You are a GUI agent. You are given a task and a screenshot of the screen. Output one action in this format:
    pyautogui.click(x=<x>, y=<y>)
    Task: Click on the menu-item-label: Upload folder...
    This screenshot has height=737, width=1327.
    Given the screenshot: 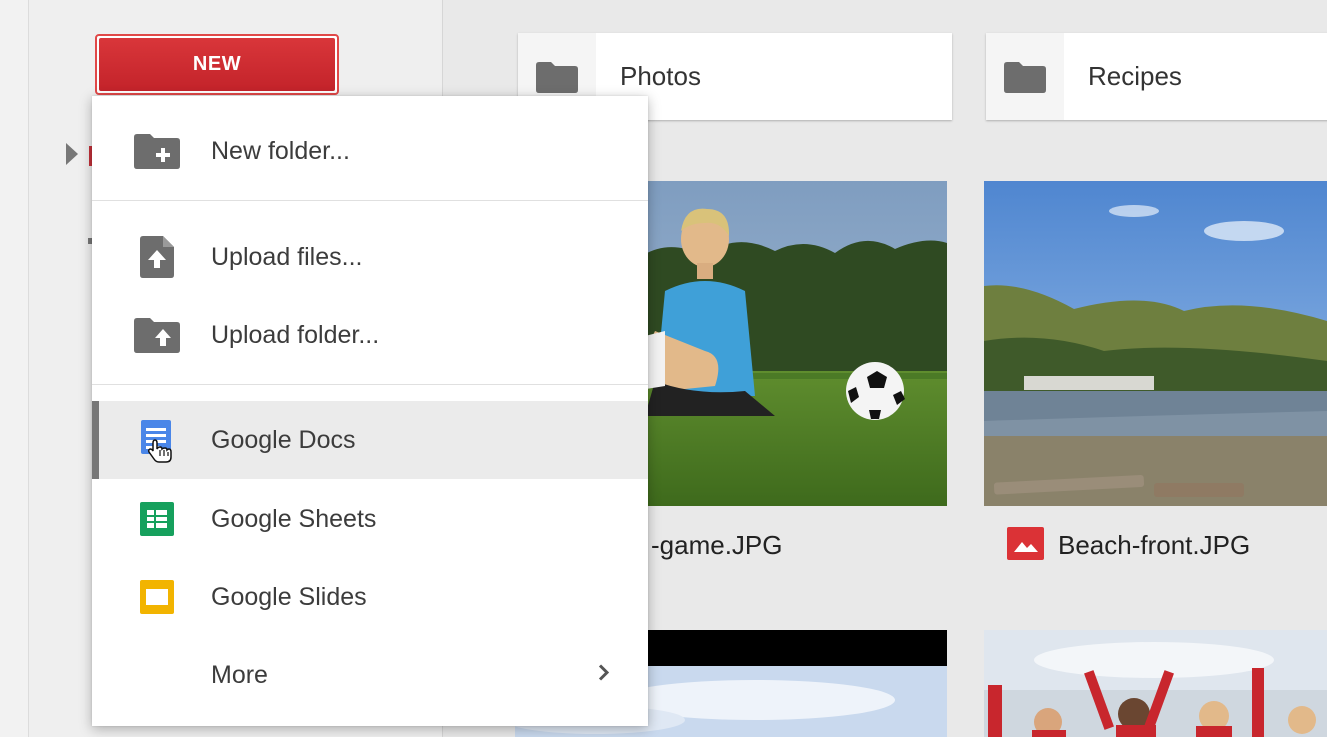 What is the action you would take?
    pyautogui.click(x=295, y=334)
    